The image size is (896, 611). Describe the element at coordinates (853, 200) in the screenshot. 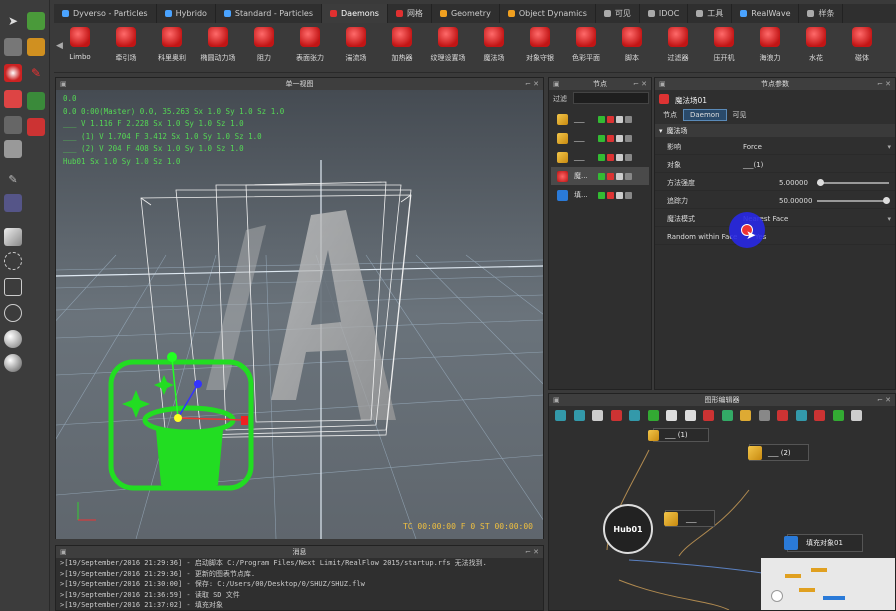

I see `param-slider` at that location.